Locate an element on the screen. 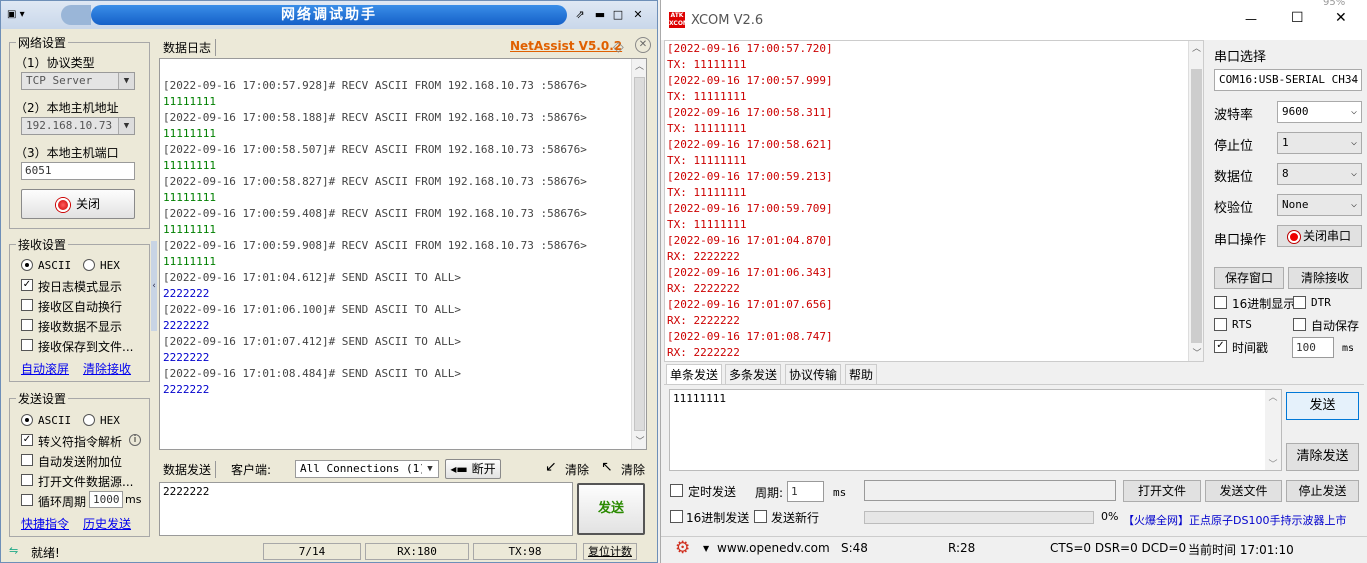 This screenshot has height=563, width=1367. xcom-title: XCOM V2.6 is located at coordinates (727, 20).